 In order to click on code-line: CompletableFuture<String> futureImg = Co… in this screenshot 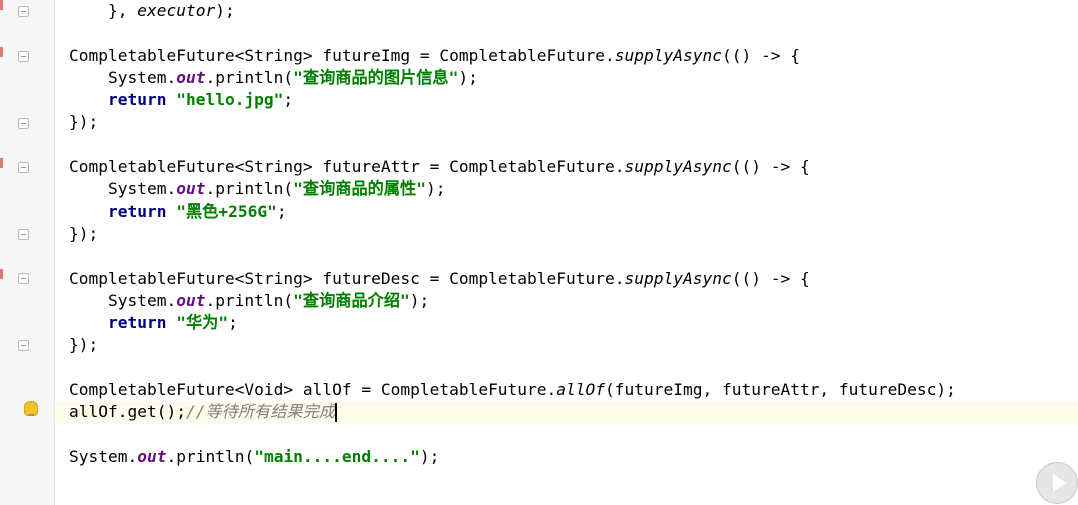, I will do `click(512, 56)`.